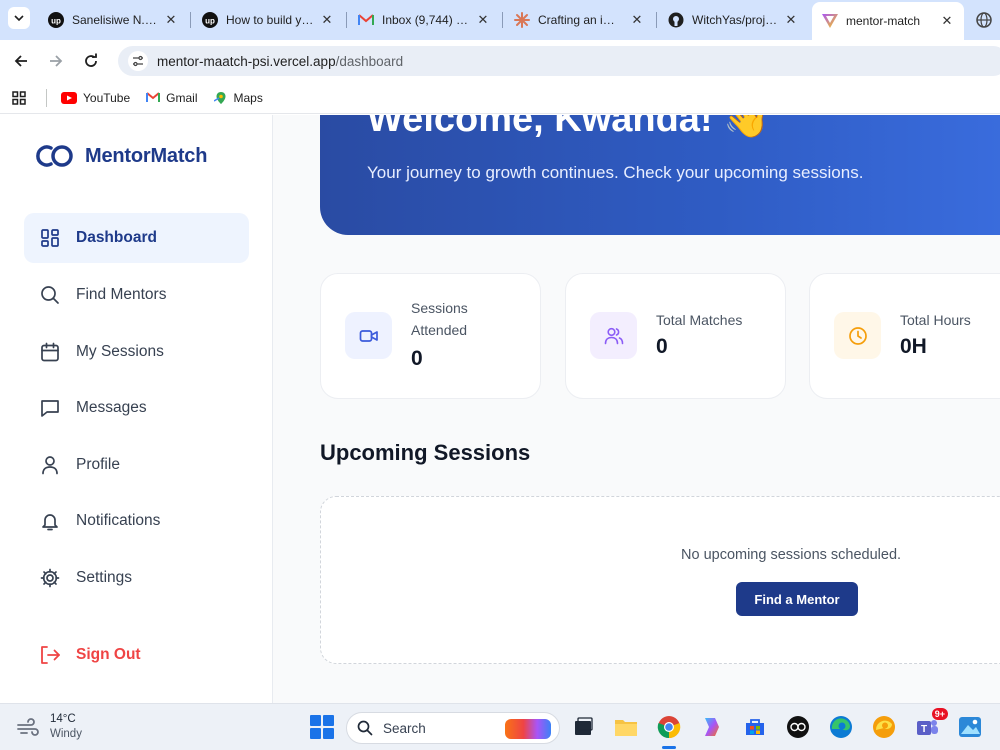 Image resolution: width=1000 pixels, height=750 pixels. Describe the element at coordinates (699, 320) in the screenshot. I see `stat-label: Total Matches` at that location.